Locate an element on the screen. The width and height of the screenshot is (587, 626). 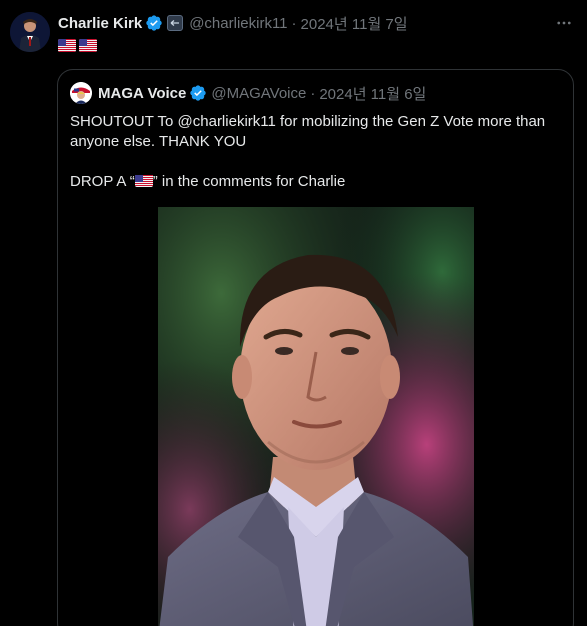
quoted-author-avatar is located at coordinates (81, 93).